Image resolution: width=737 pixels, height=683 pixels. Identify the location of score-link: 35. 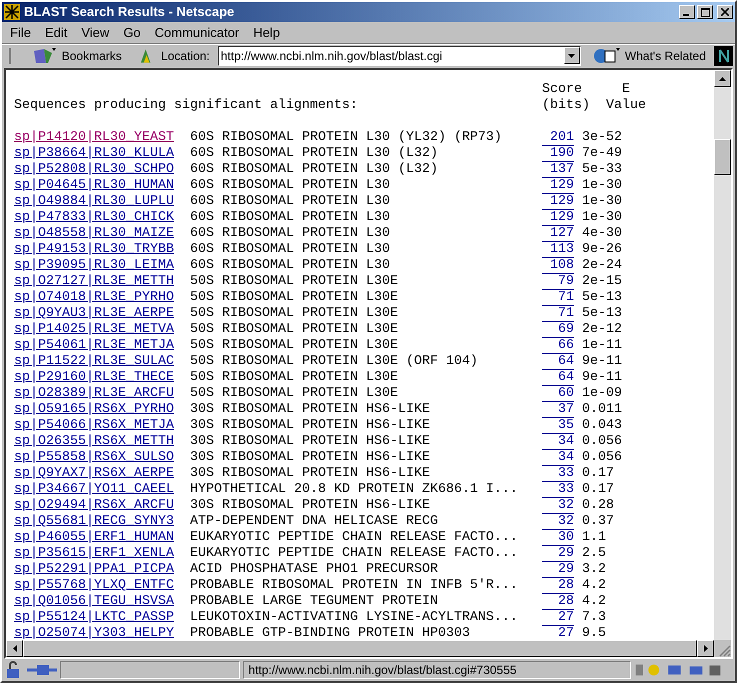
(566, 425).